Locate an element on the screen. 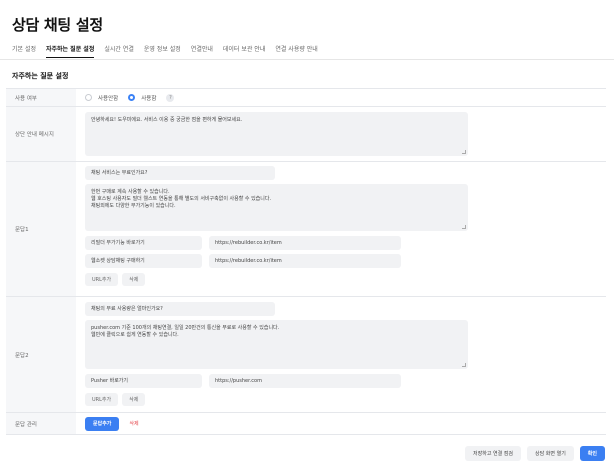 Image resolution: width=614 pixels, height=470 pixels. radio-enabled-label: 사용함 is located at coordinates (148, 98).